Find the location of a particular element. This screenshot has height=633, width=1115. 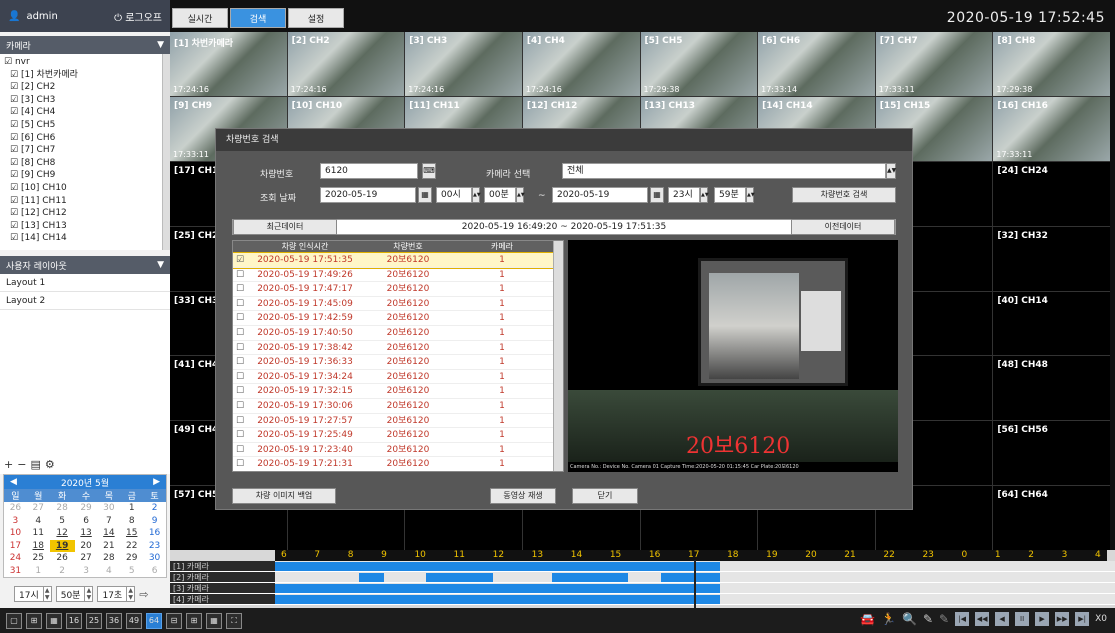

table-row: ☐ 2020-05-19 17:30:06 20보6120 1 is located at coordinates (398, 406).